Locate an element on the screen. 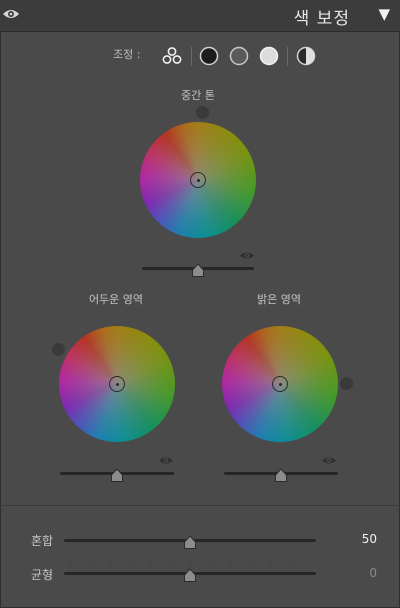  shadows-luminance-slider is located at coordinates (117, 474).